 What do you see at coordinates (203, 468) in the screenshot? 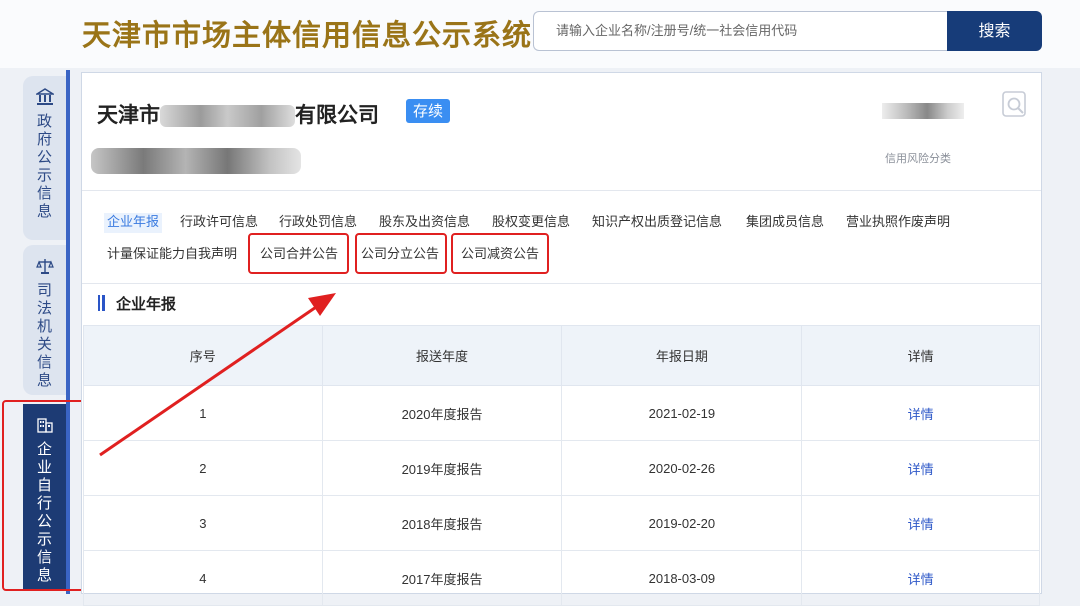
I see `row-index: 2` at bounding box center [203, 468].